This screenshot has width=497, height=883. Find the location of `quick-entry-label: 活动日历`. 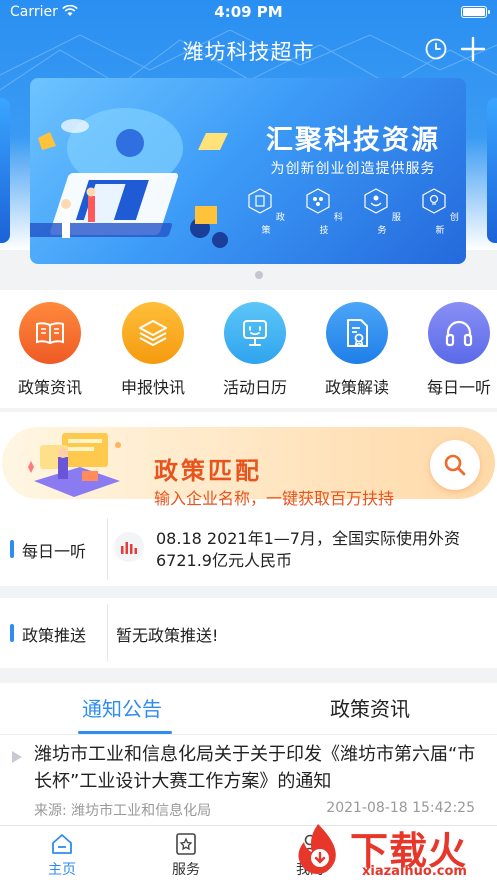

quick-entry-label: 活动日历 is located at coordinates (254, 387).